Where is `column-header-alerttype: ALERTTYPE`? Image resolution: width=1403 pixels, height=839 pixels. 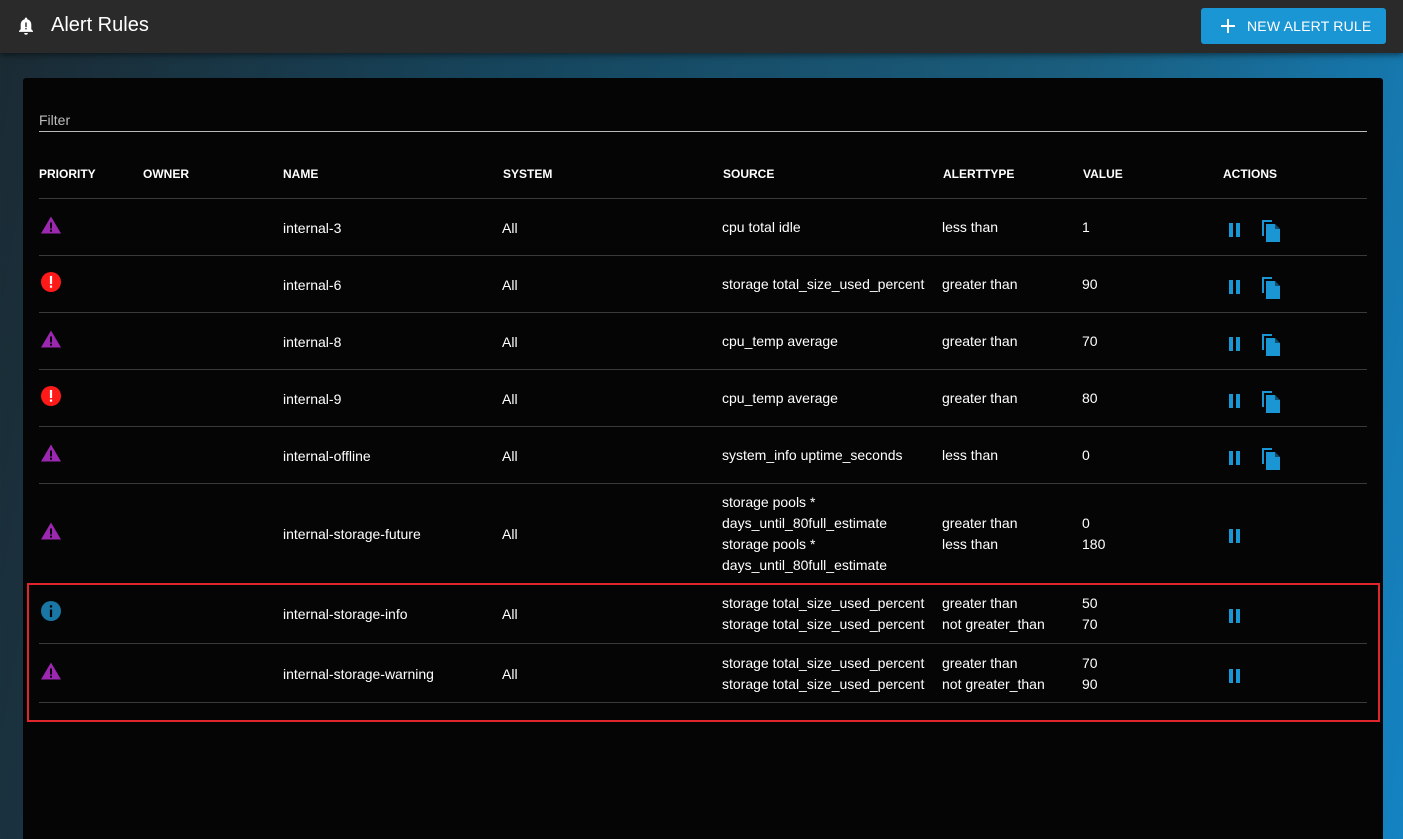 column-header-alerttype: ALERTTYPE is located at coordinates (978, 174).